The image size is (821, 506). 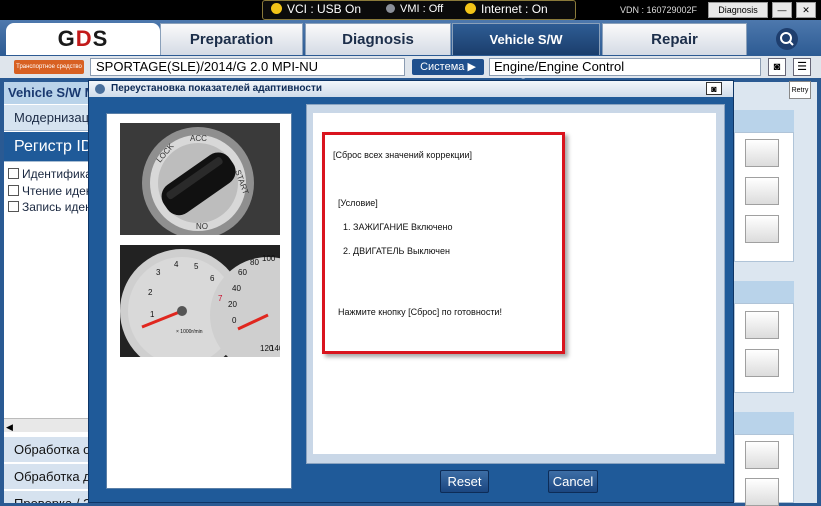 What do you see at coordinates (57, 174) in the screenshot?
I see `sidebar-subitem-label: Идентификация` at bounding box center [57, 174].